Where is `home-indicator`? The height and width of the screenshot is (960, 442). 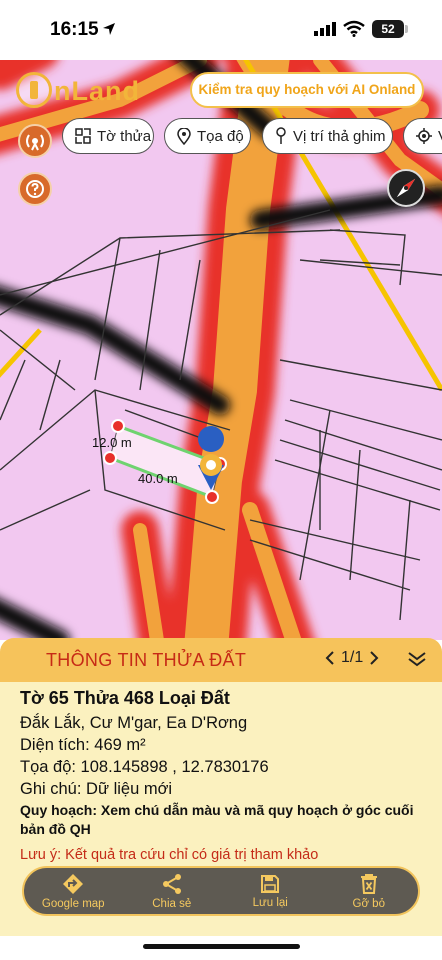 home-indicator is located at coordinates (221, 946).